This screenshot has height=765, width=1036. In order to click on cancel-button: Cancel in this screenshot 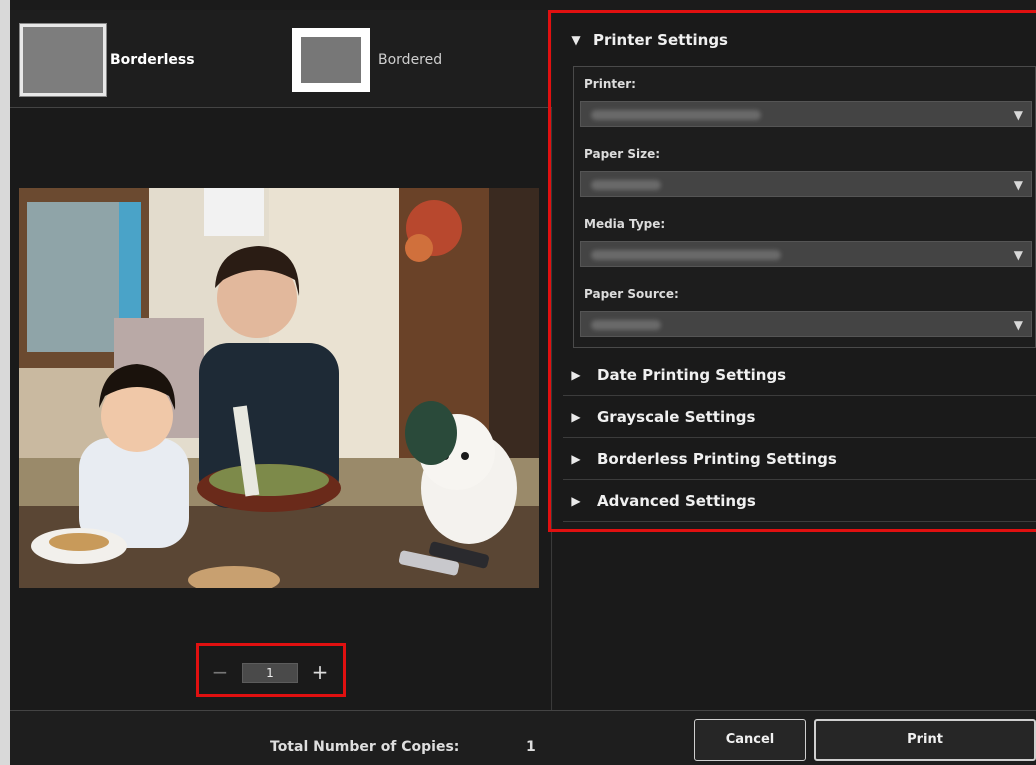, I will do `click(750, 740)`.